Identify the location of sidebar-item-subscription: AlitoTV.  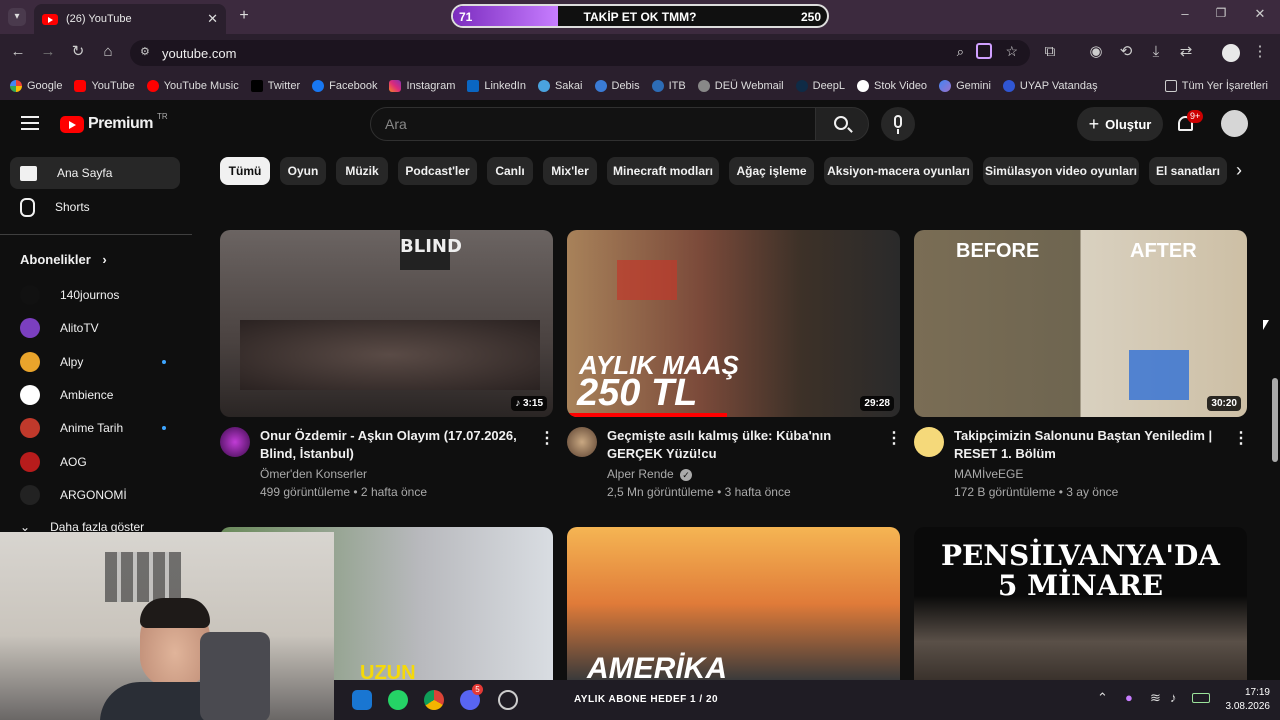
(95, 328).